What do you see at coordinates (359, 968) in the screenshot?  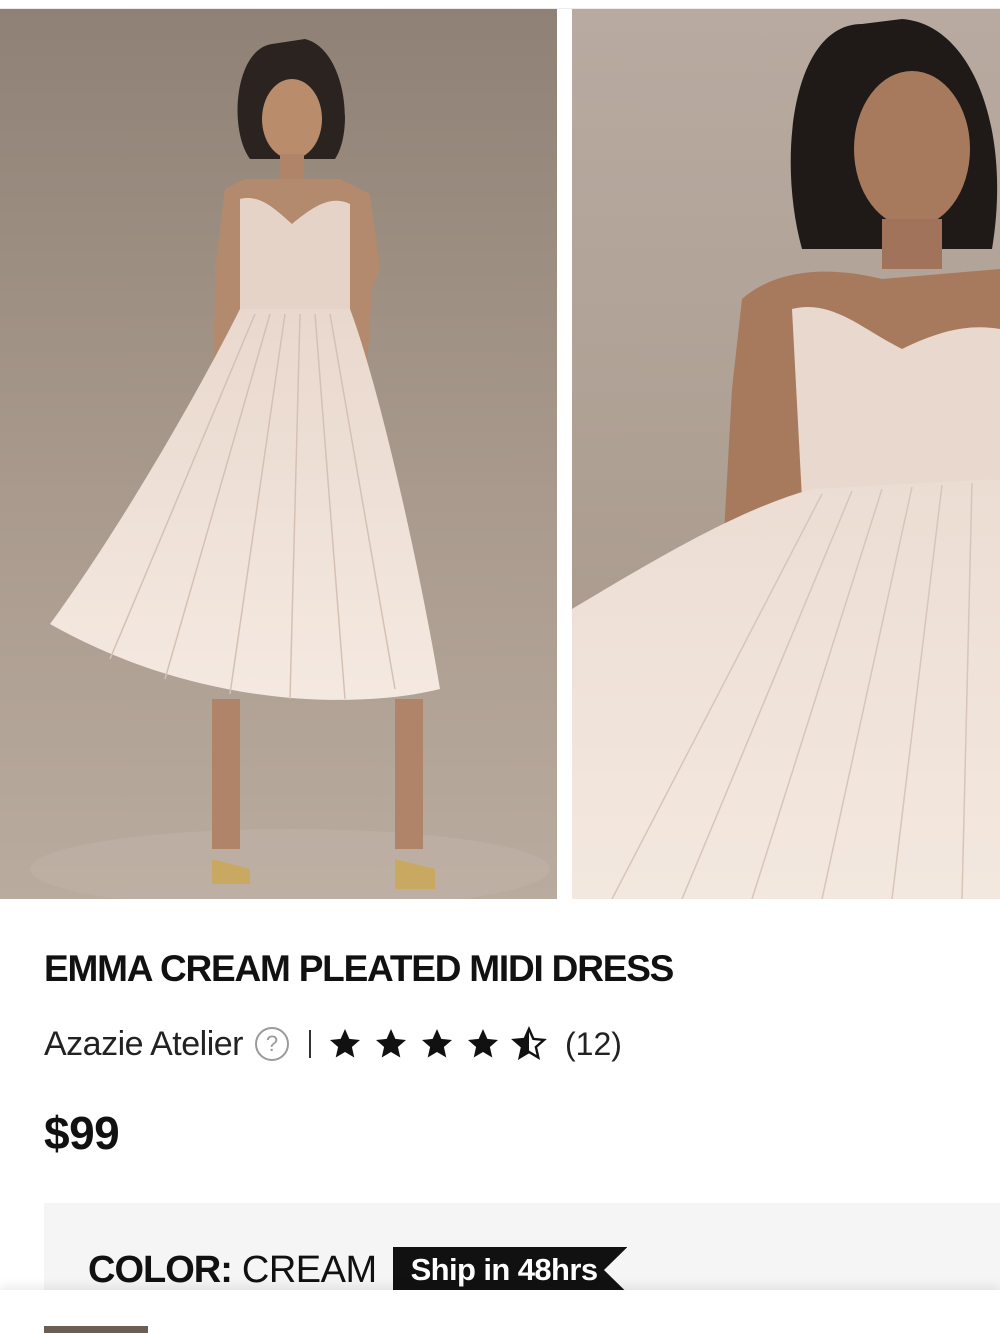 I see `product-title: EMMA CREAM PLEATED MIDI DRESS` at bounding box center [359, 968].